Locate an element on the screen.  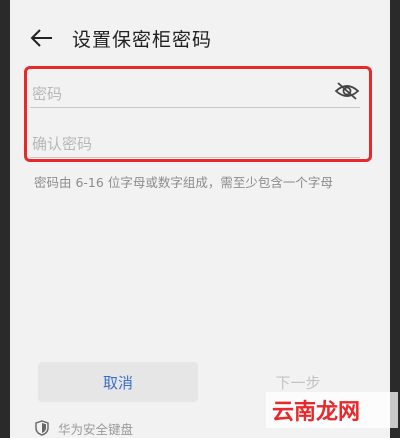
secure-keyboard-bar: 华为安全键盘 is located at coordinates (83, 428).